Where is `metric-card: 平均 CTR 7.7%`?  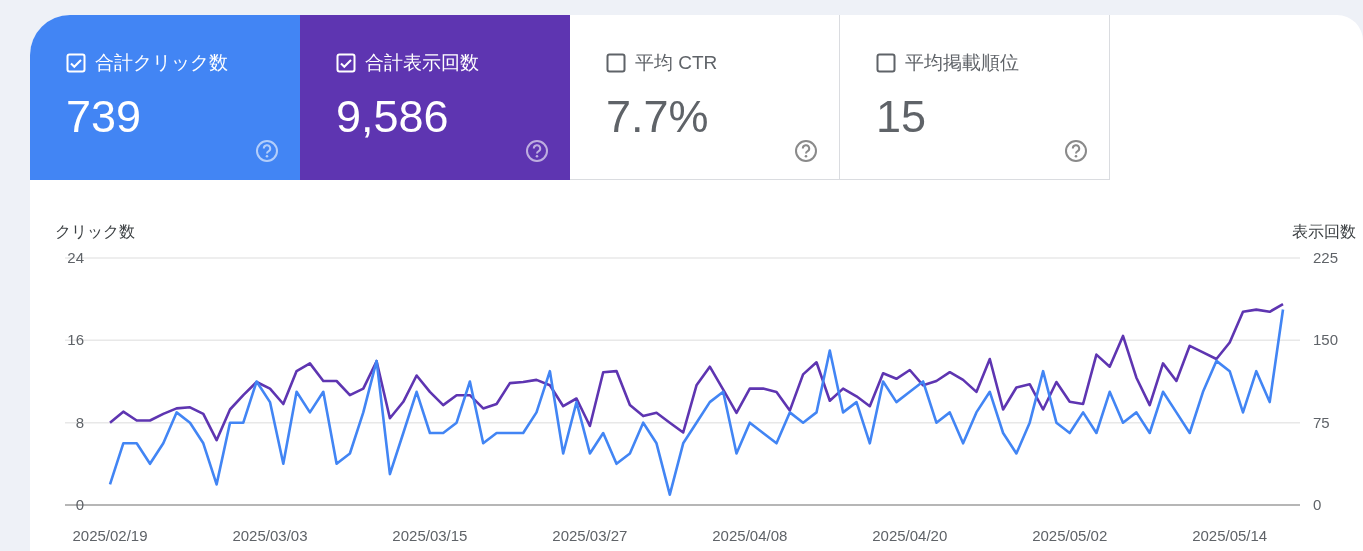 metric-card: 平均 CTR 7.7% is located at coordinates (705, 97).